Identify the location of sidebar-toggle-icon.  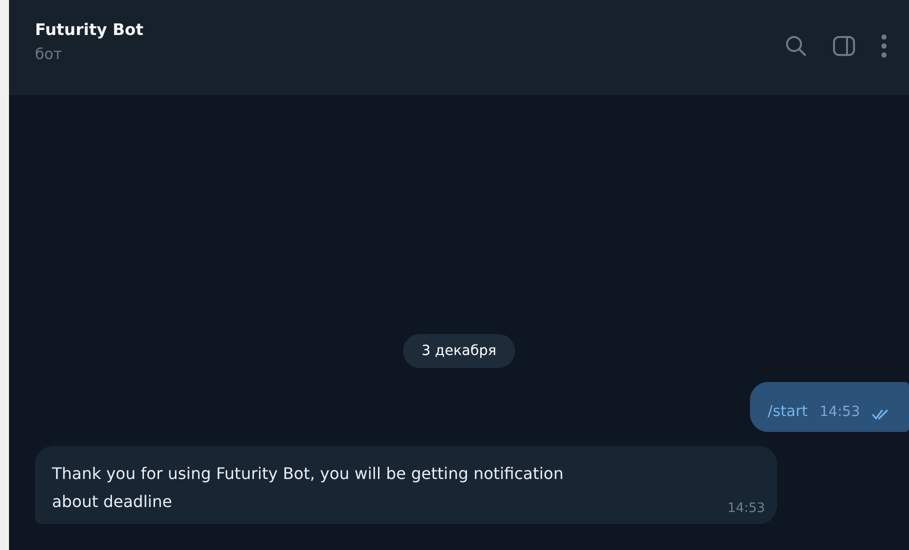
(844, 46).